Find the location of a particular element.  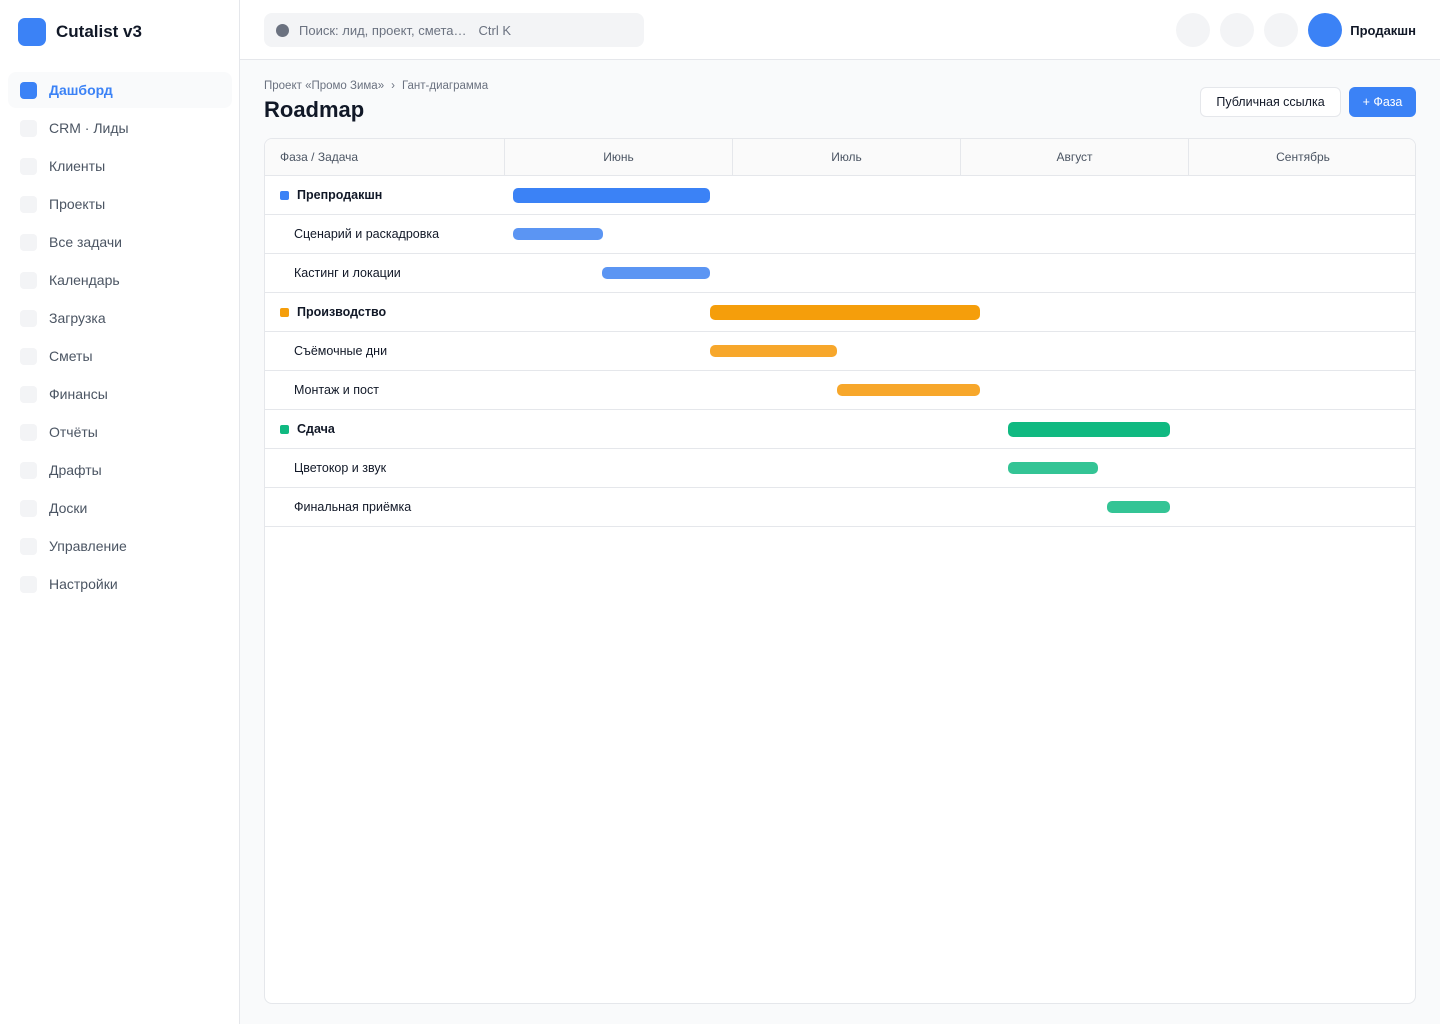

sidebar-item: Финансы is located at coordinates (120, 394).